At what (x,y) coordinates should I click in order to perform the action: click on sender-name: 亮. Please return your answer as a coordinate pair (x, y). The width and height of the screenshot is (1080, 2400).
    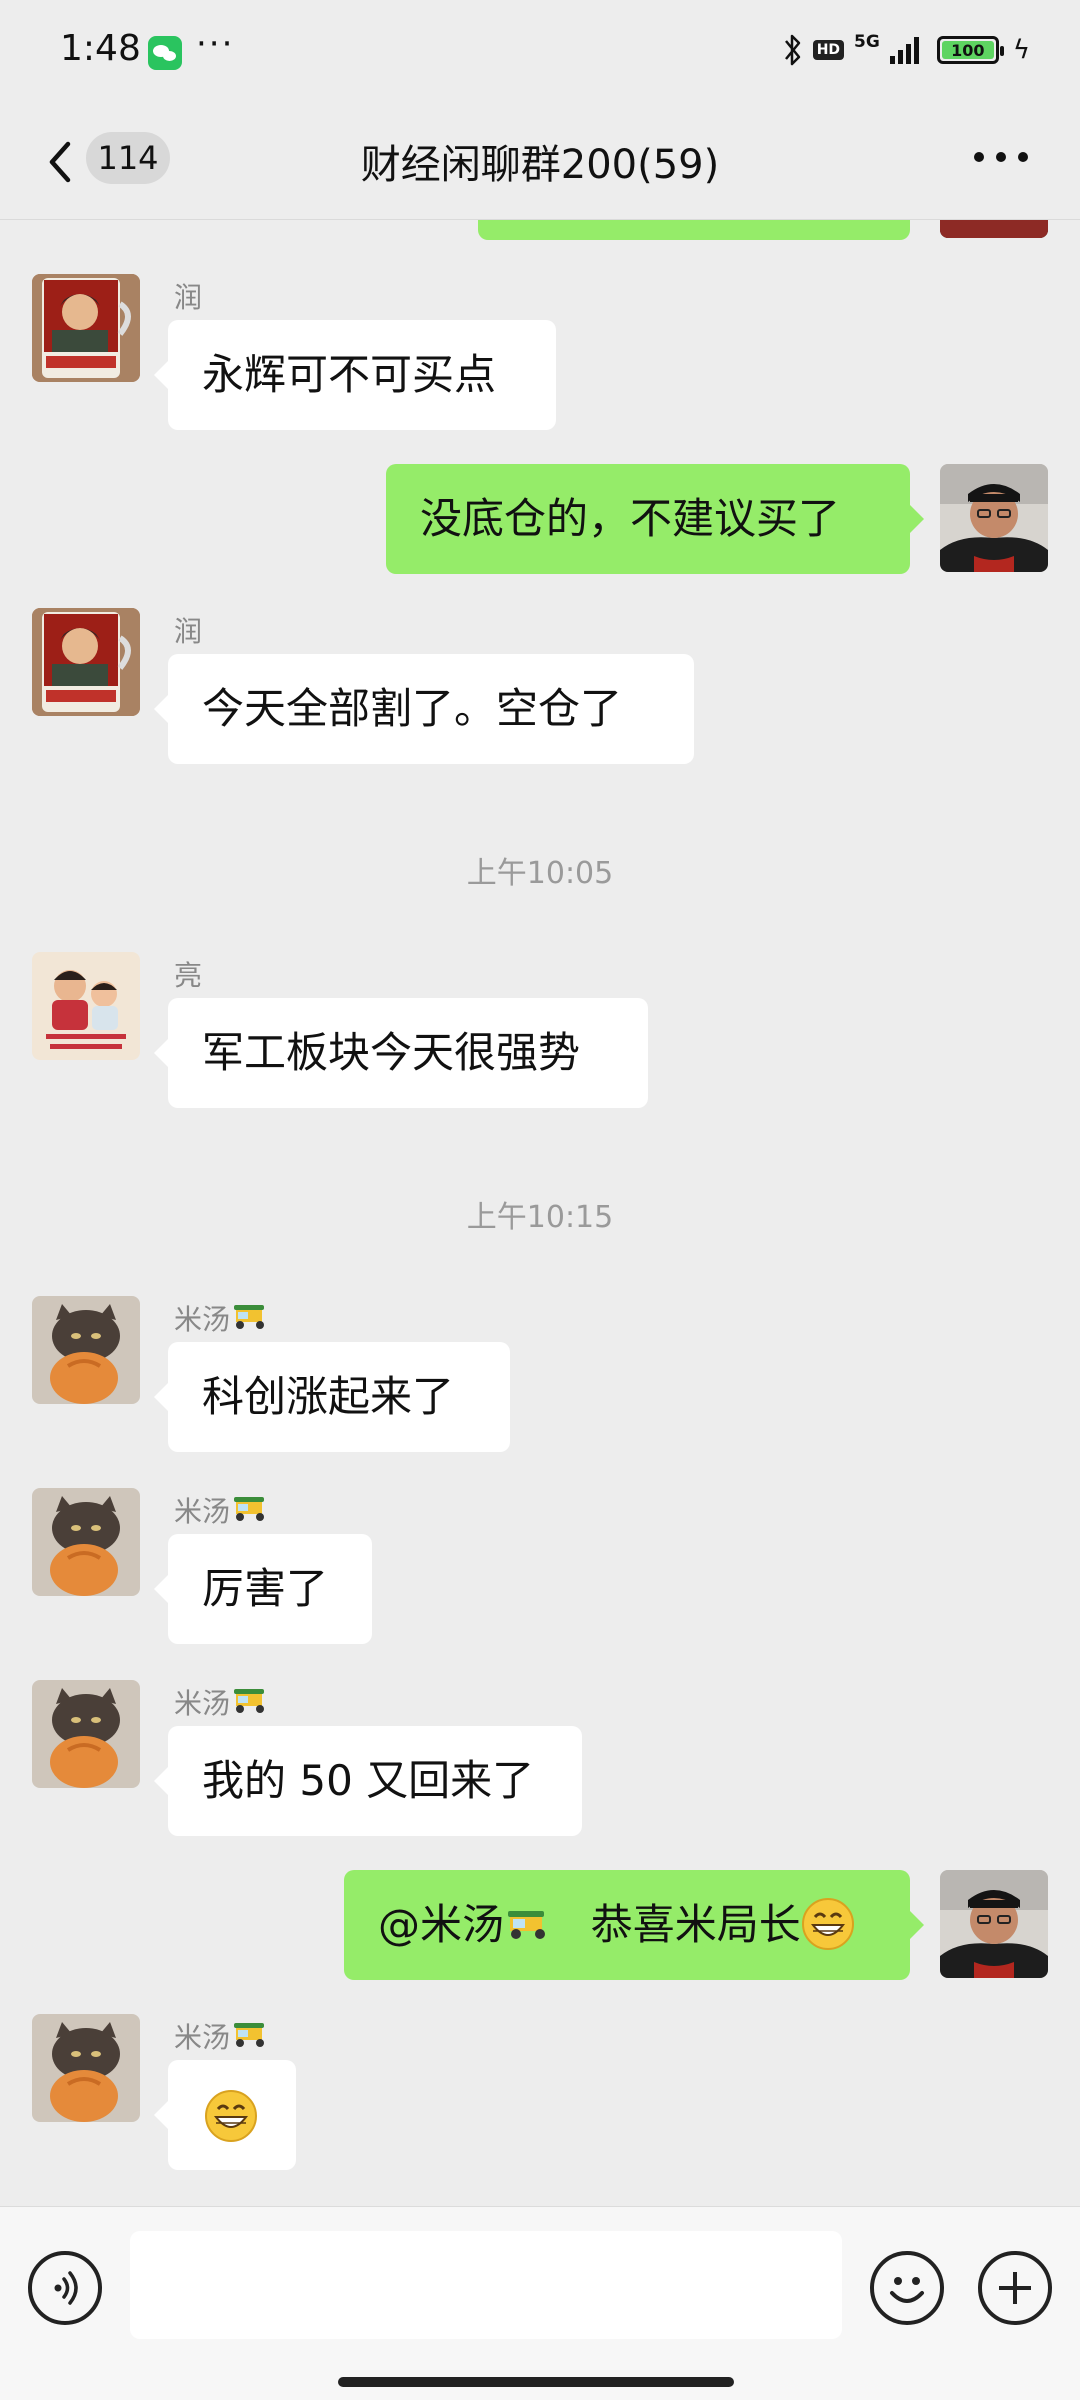
    Looking at the image, I should click on (188, 975).